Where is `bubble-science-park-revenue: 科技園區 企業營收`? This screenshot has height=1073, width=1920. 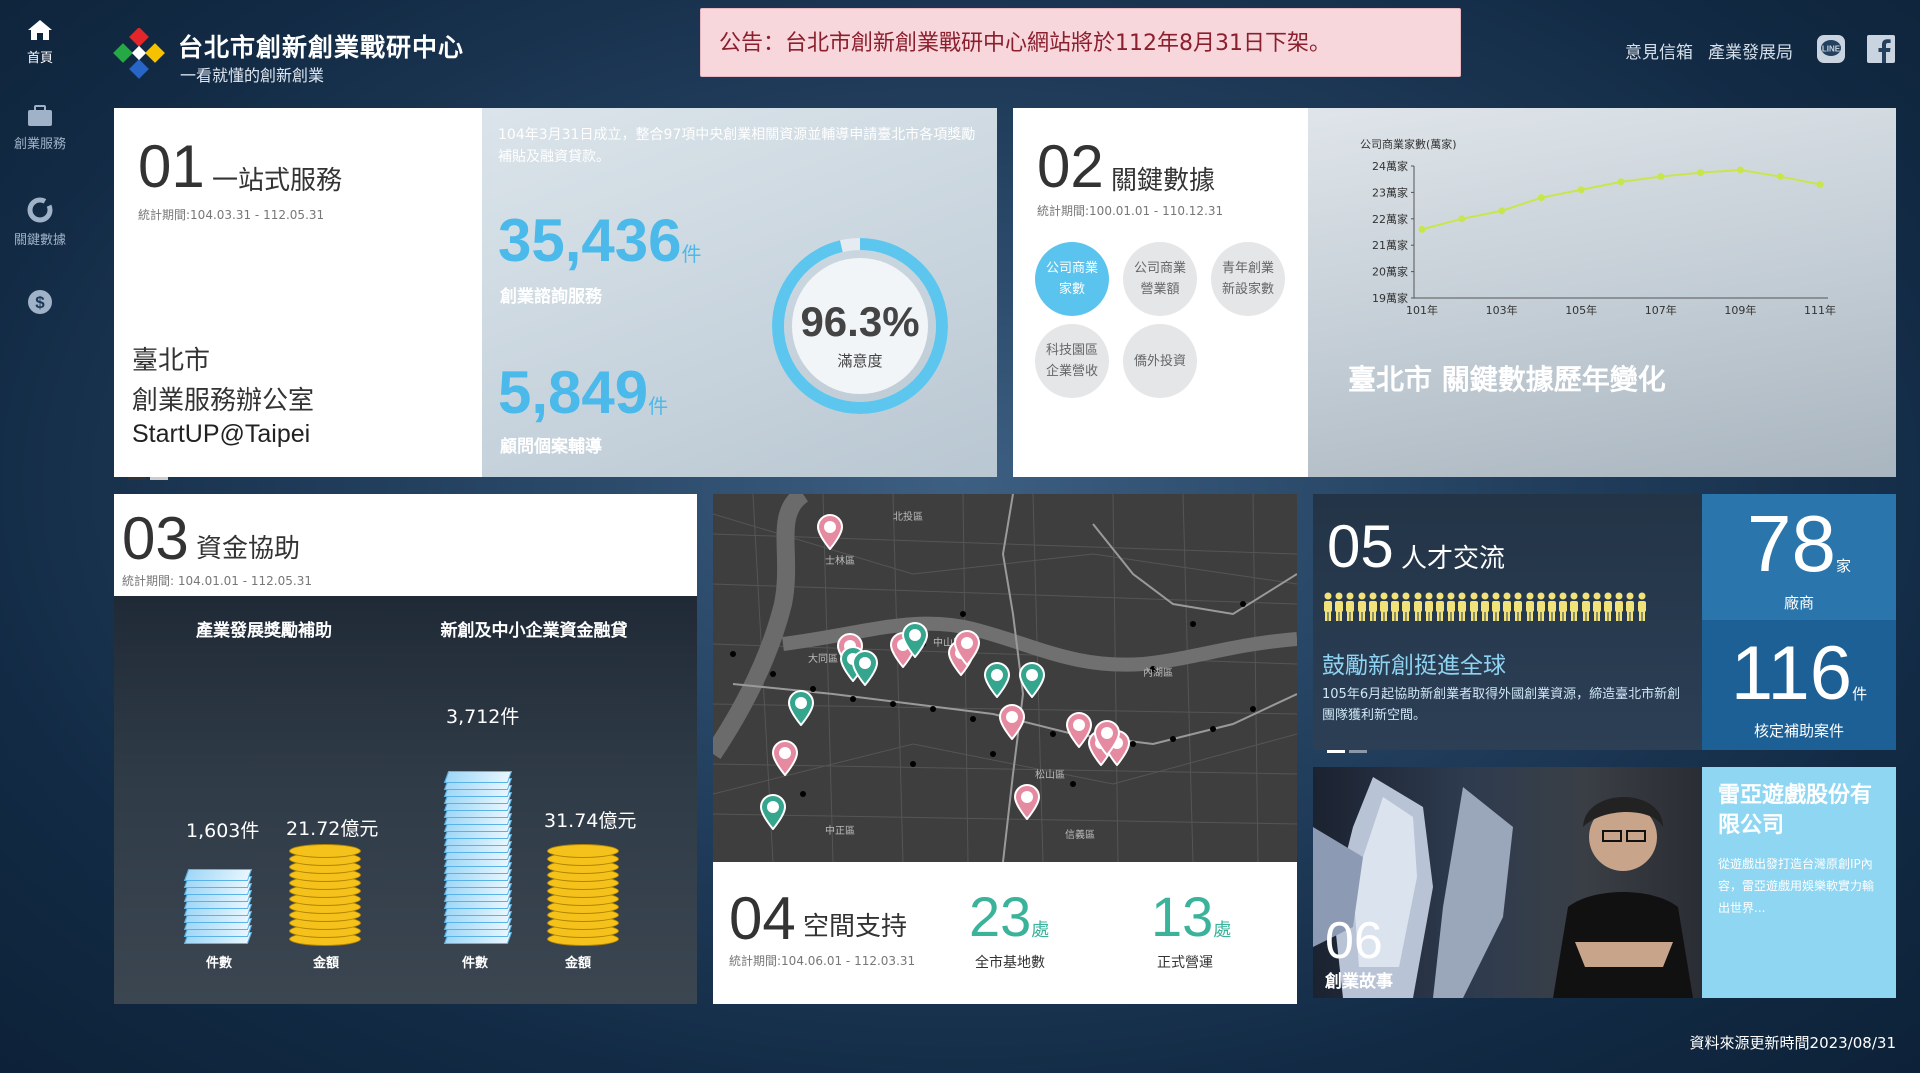 bubble-science-park-revenue: 科技園區 企業營收 is located at coordinates (1072, 361).